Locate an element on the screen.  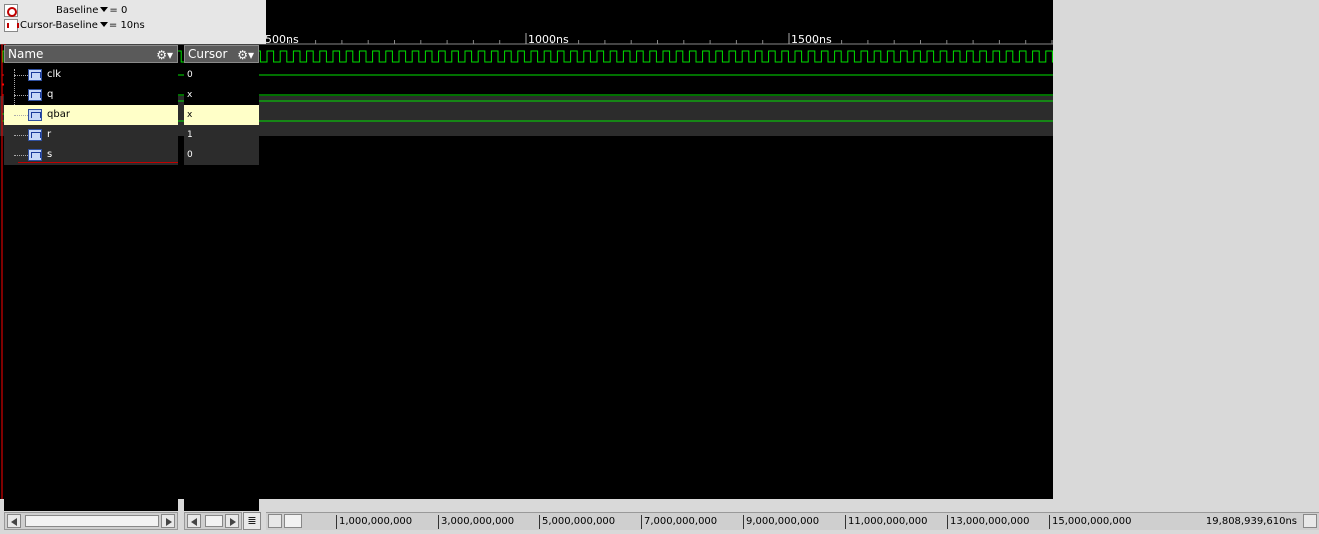
baseline-row: Baseline = 0 is located at coordinates (91, 11).